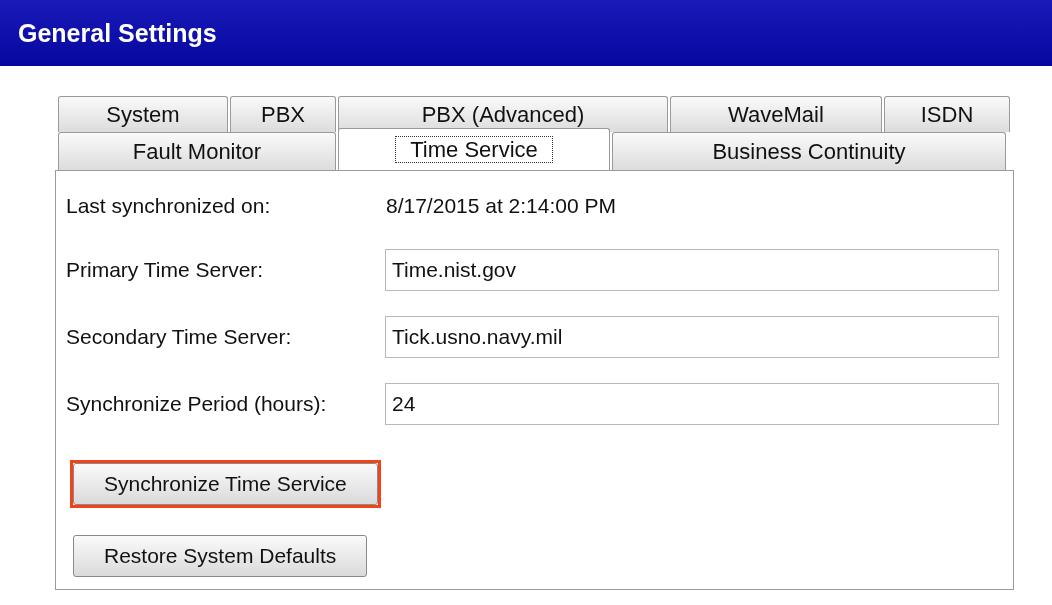 This screenshot has width=1052, height=605. I want to click on input-field: Tick.usno.navy.mil, so click(691, 337).